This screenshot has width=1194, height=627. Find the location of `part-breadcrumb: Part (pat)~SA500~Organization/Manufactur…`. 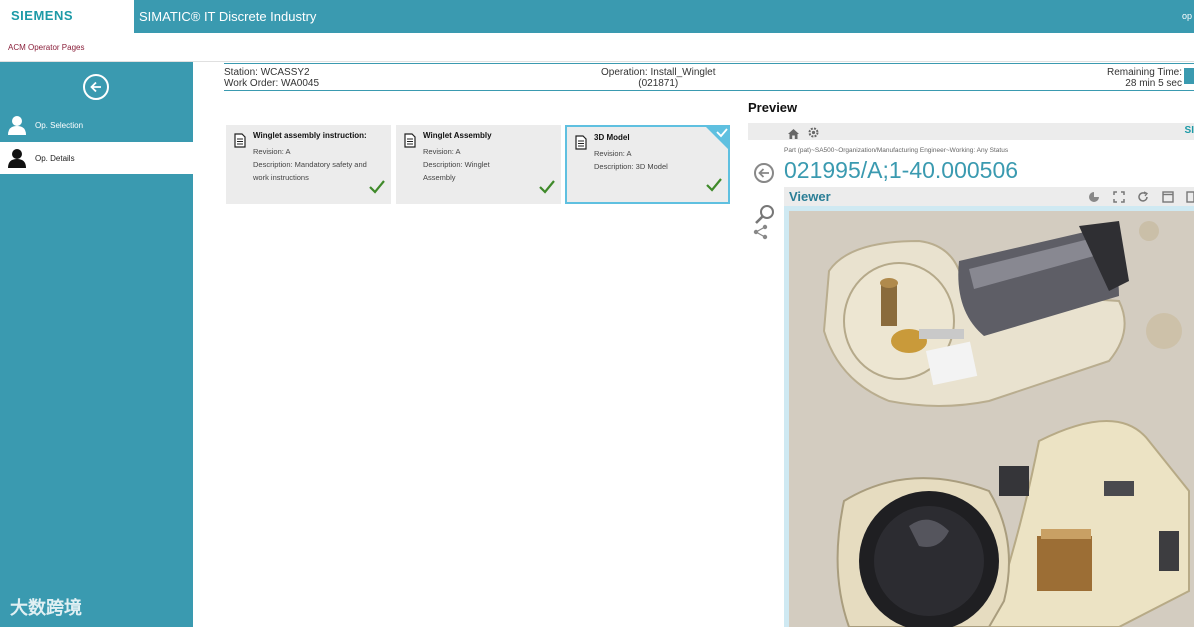

part-breadcrumb: Part (pat)~SA500~Organization/Manufactur… is located at coordinates (896, 150).